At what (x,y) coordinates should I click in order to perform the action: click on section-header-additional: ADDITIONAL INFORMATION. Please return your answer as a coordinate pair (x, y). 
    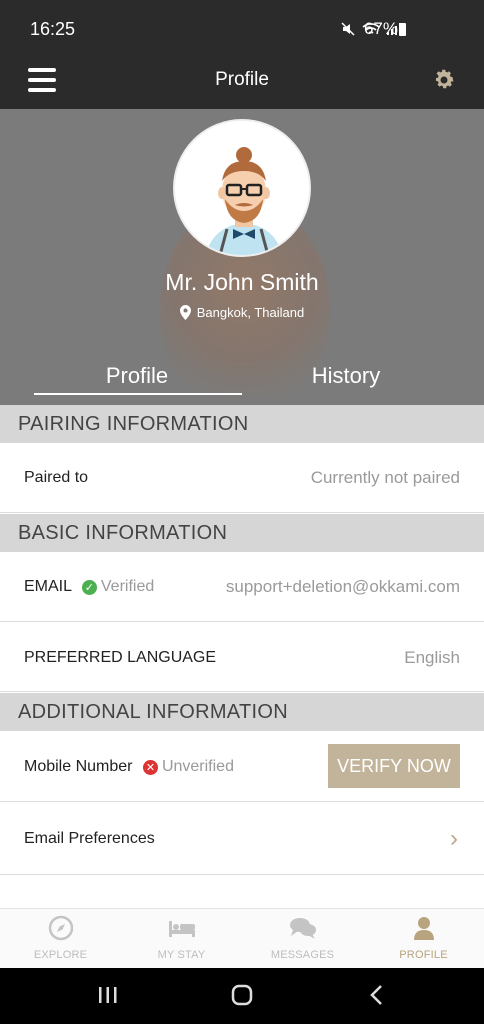
    Looking at the image, I should click on (242, 712).